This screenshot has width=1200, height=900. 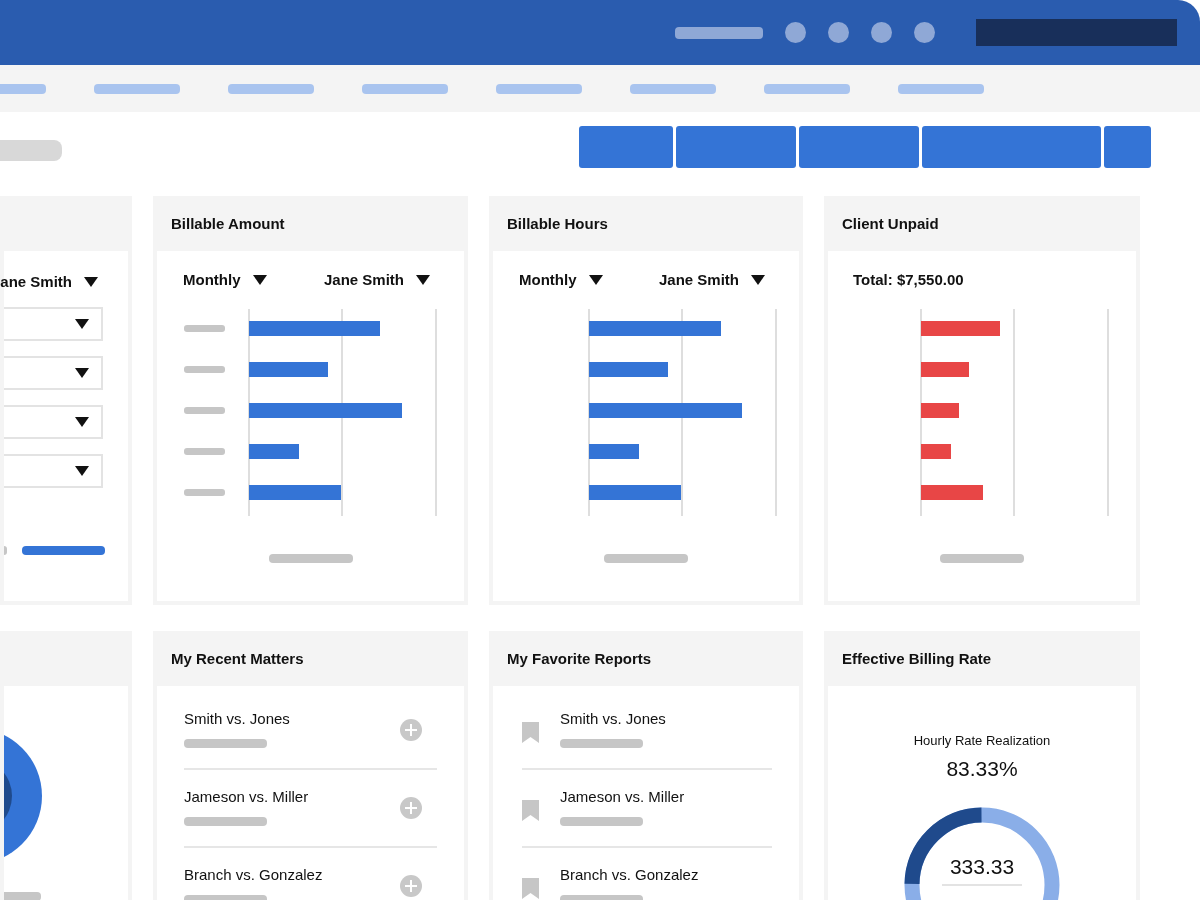 I want to click on chart-caption: Hourly Rate Realization, so click(x=982, y=740).